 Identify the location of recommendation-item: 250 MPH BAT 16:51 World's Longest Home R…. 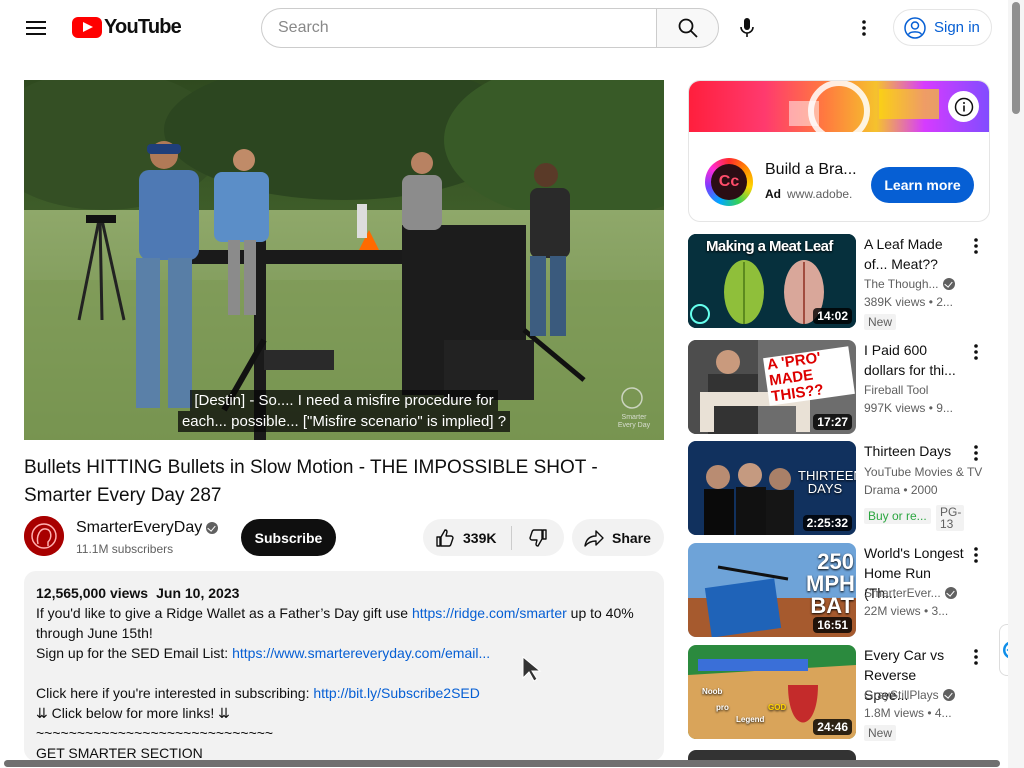
(839, 590).